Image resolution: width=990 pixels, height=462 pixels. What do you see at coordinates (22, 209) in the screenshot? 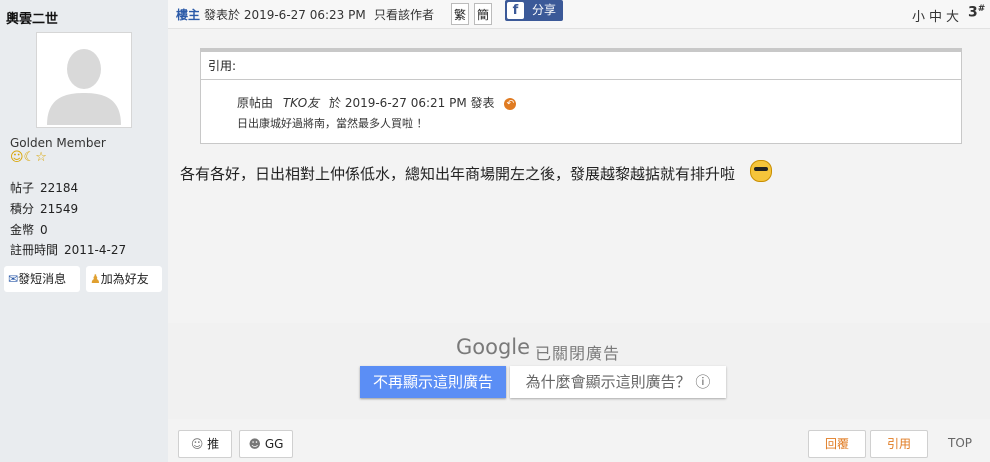
I see `stat-label: 積分` at bounding box center [22, 209].